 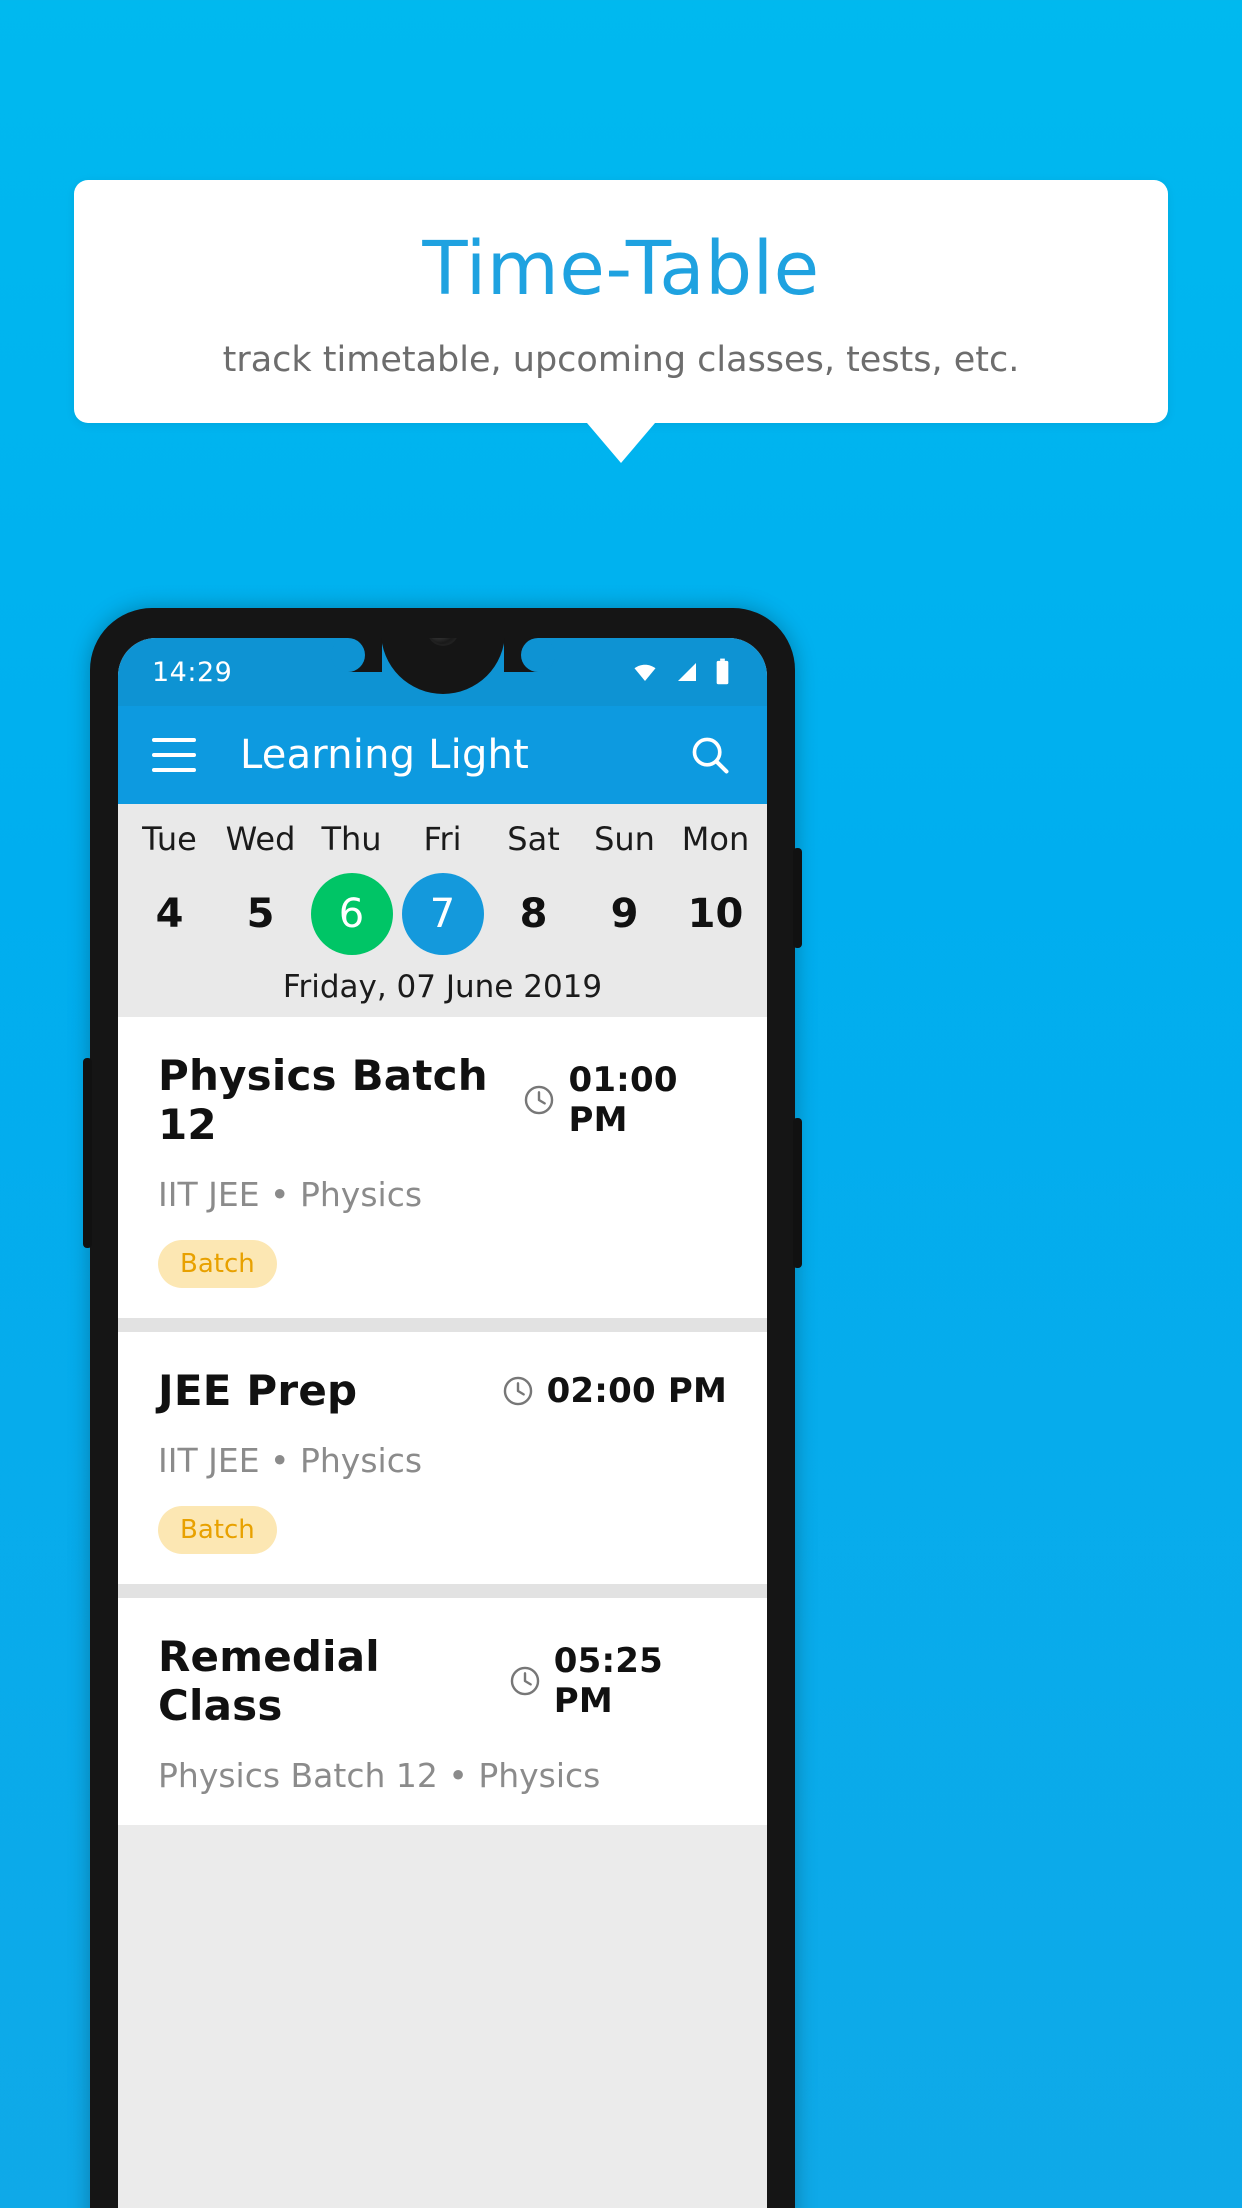 I want to click on day-number: 10, so click(x=715, y=914).